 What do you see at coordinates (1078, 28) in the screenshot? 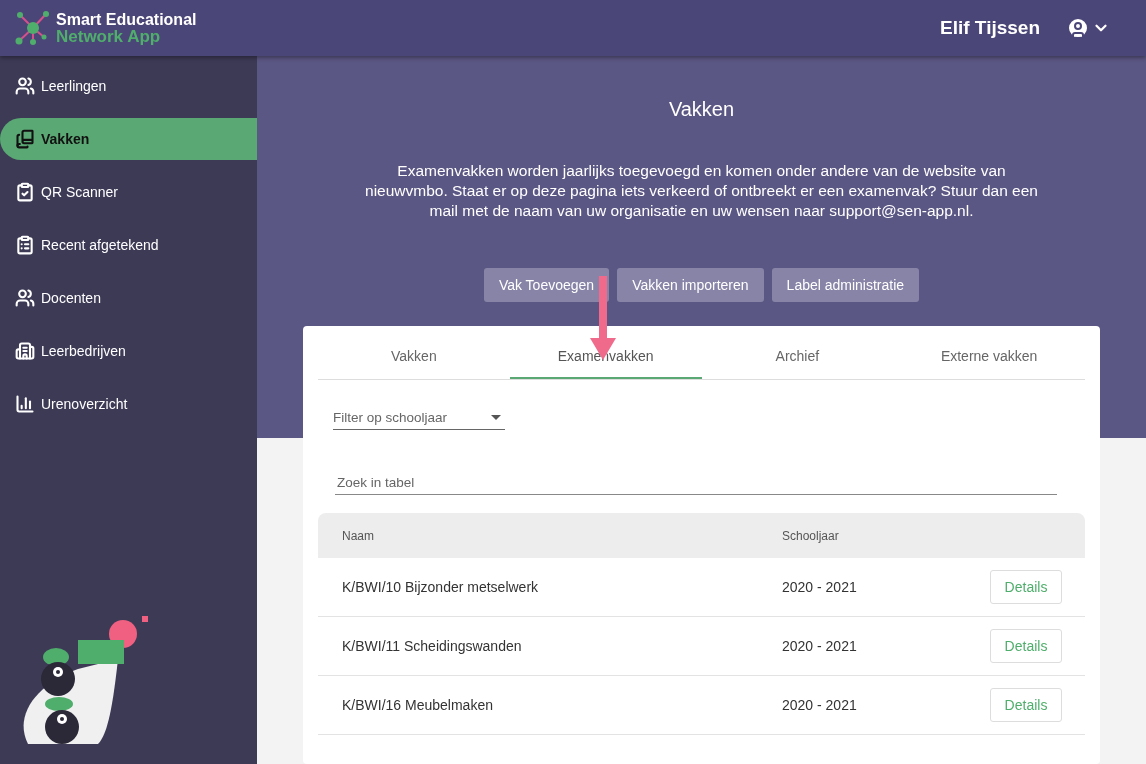
I see `account-icon` at bounding box center [1078, 28].